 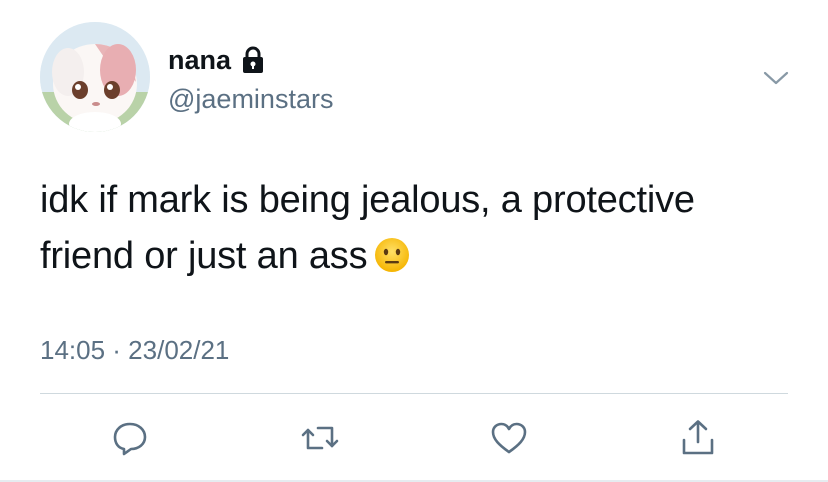 I want to click on avatar-image, so click(x=95, y=77).